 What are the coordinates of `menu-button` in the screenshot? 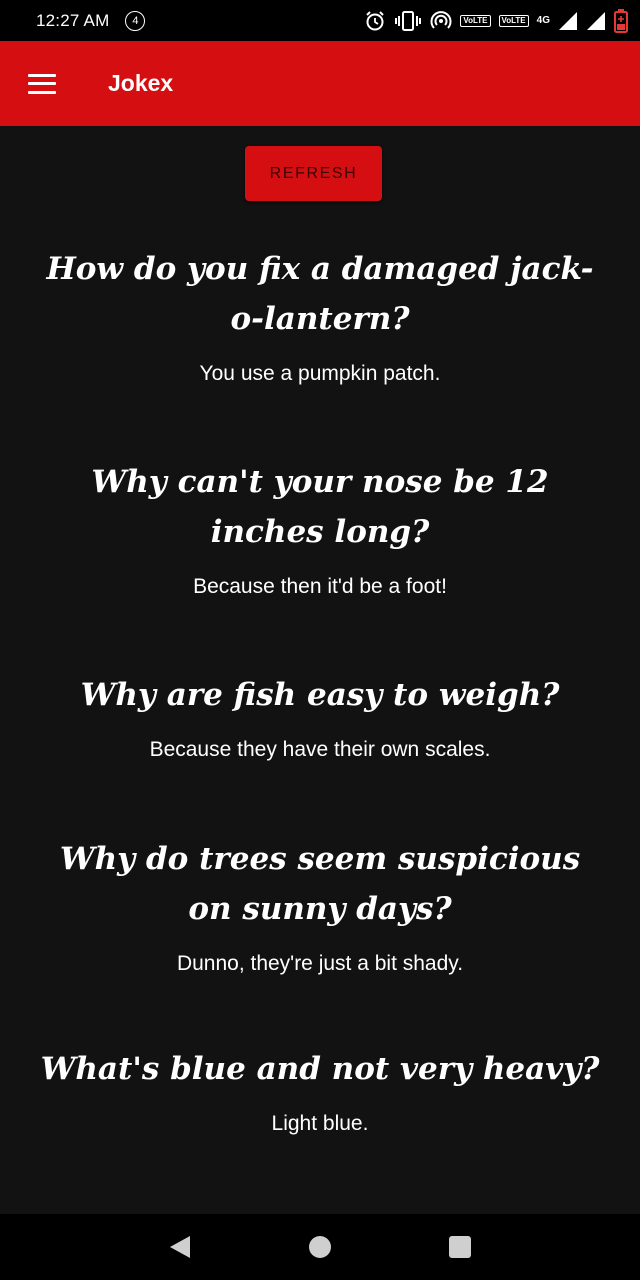 It's located at (42, 83).